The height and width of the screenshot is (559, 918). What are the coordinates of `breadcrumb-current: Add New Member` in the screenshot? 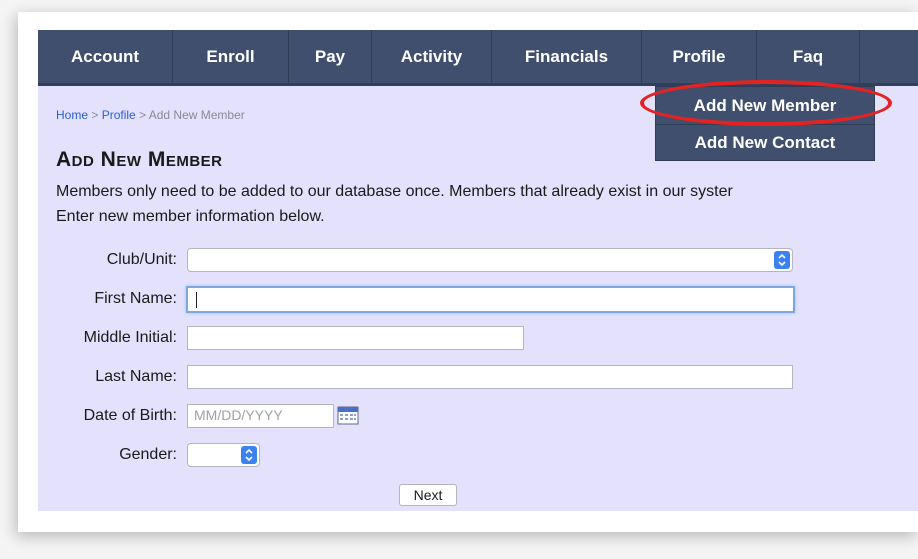 It's located at (196, 115).